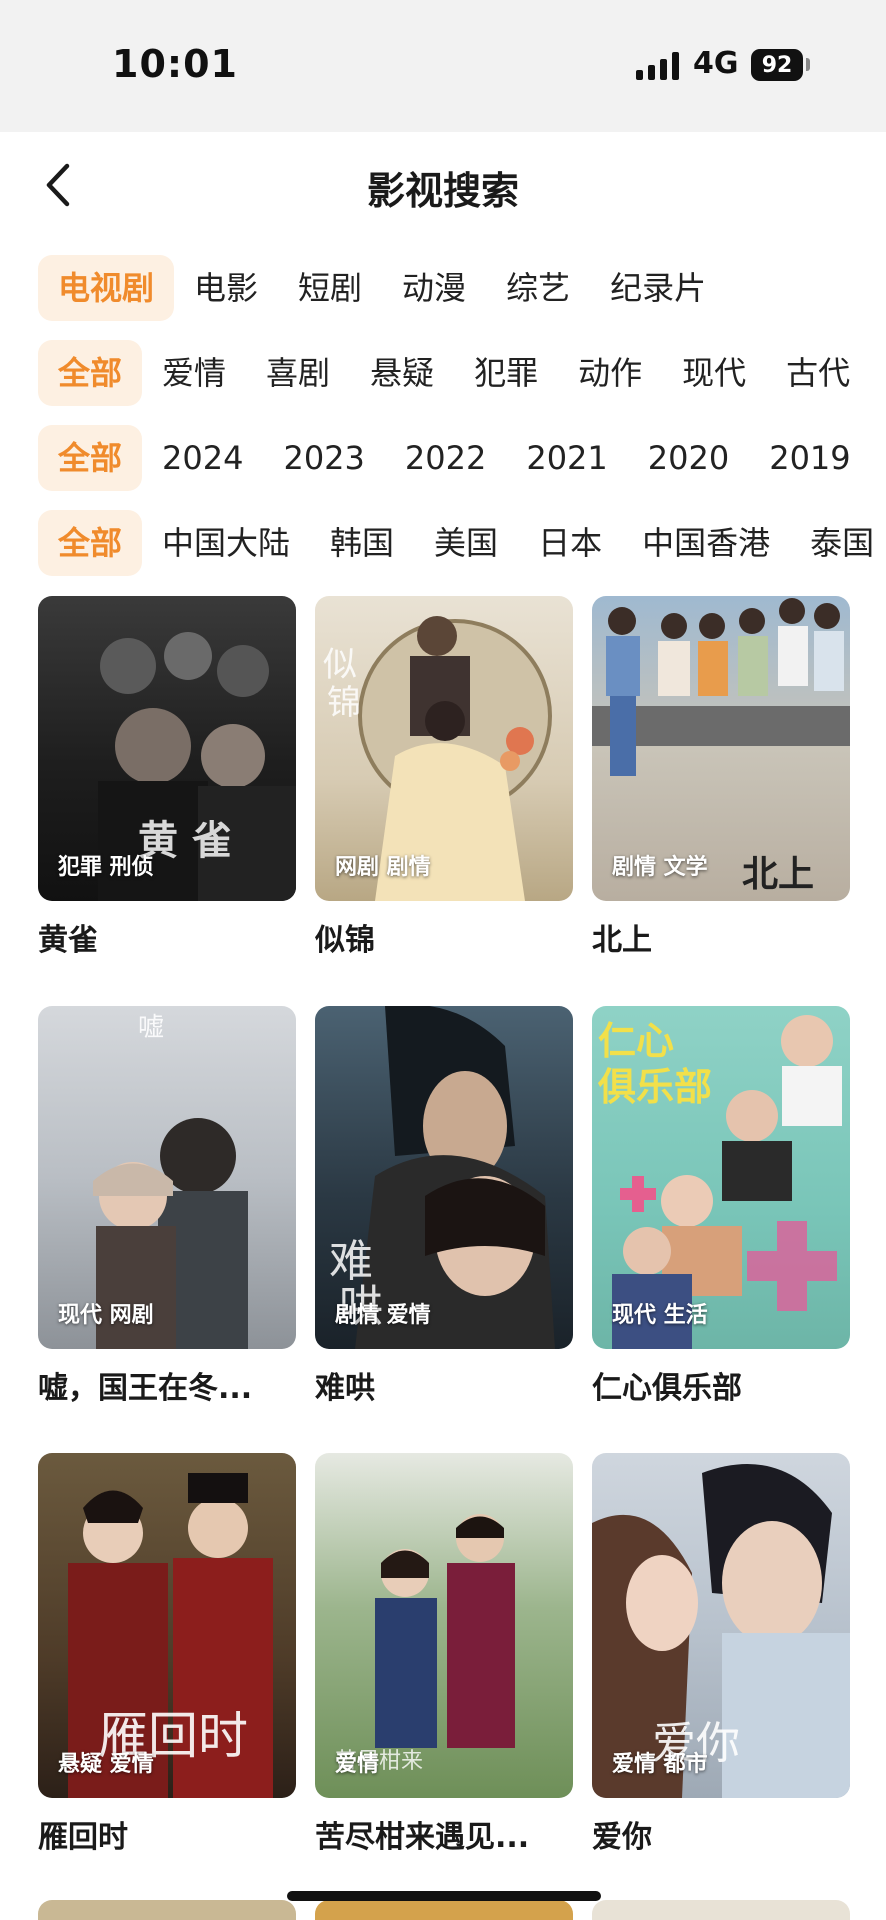  What do you see at coordinates (345, 1388) in the screenshot?
I see `card-title: 难哄` at bounding box center [345, 1388].